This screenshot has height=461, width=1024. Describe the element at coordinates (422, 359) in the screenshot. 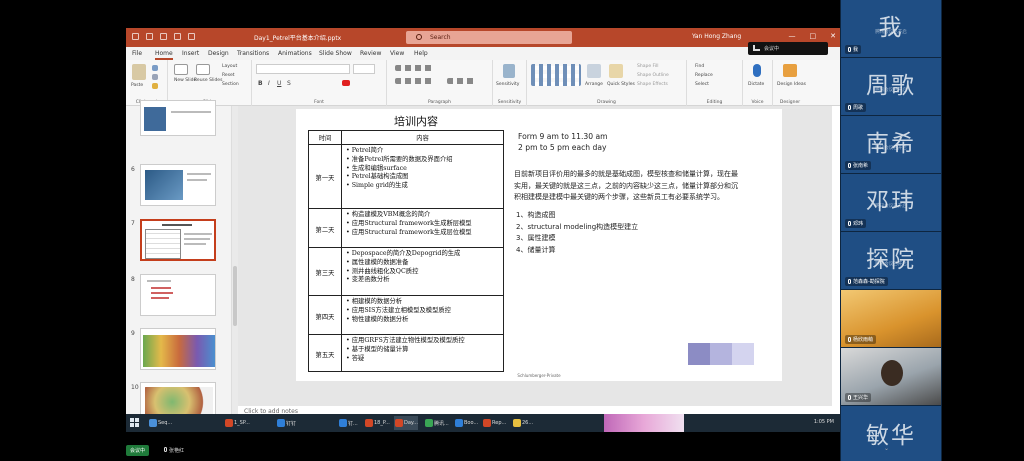

I see `list-item: 答疑` at that location.